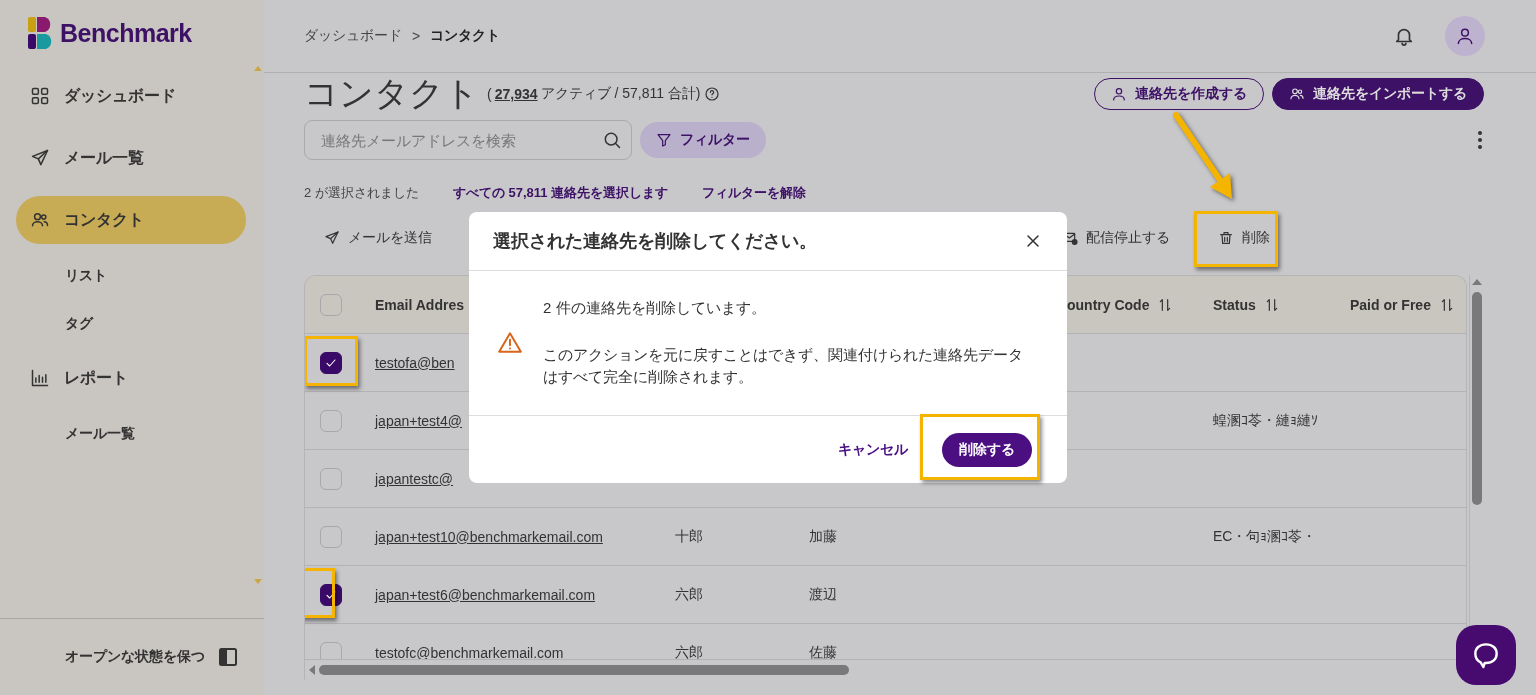 The width and height of the screenshot is (1536, 695). I want to click on help-icon, so click(711, 94).